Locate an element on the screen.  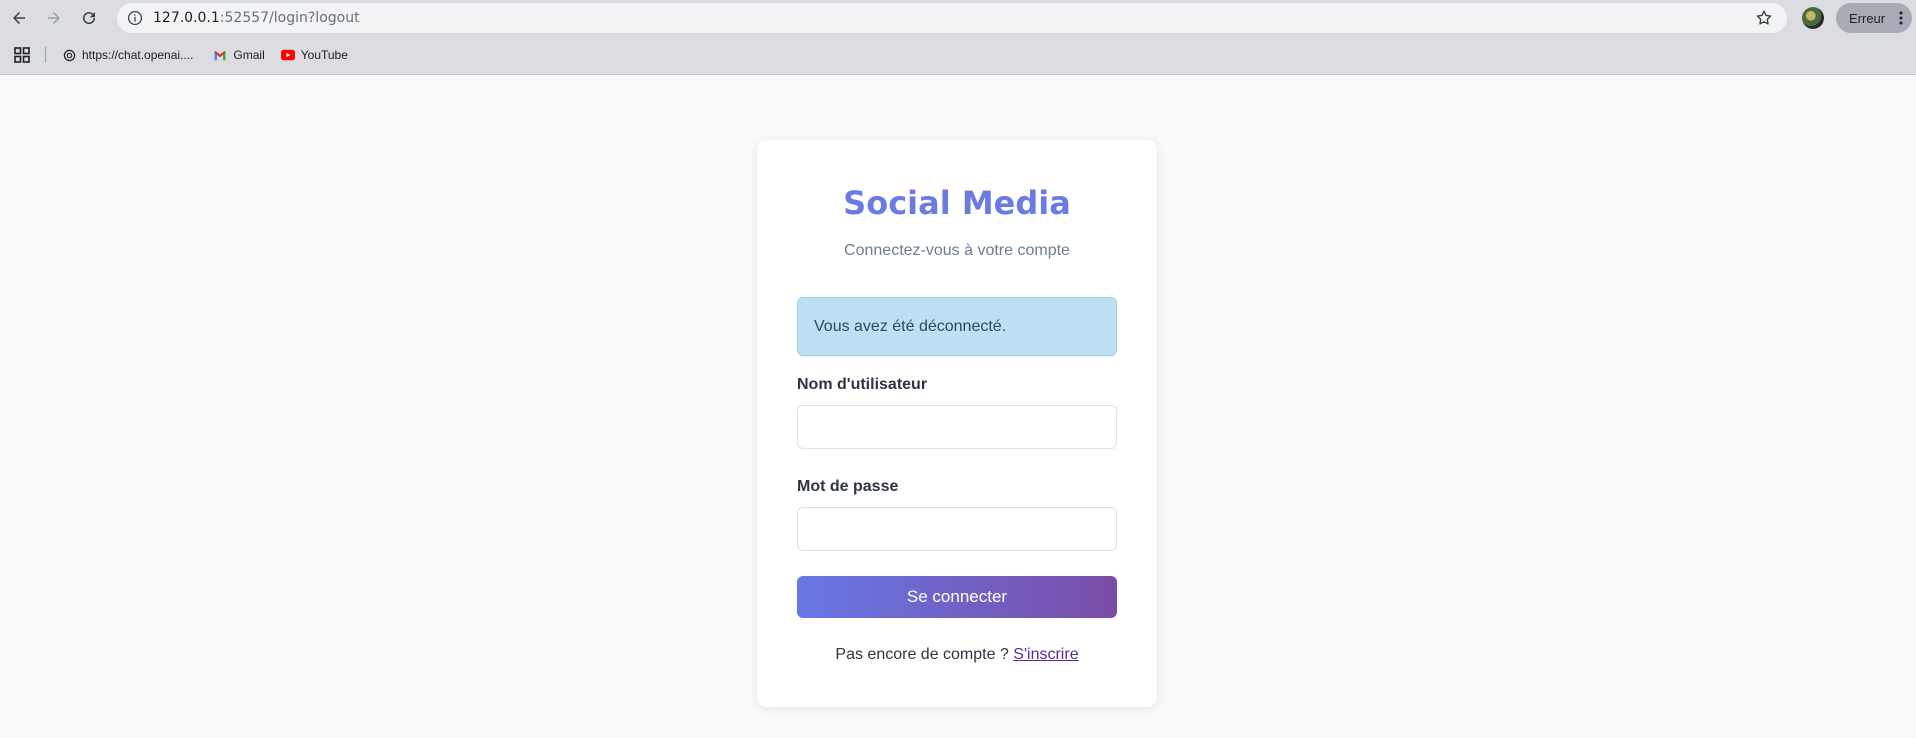
browser-toolbar: 127.0.0.1:52557/login?logout Erreur is located at coordinates (958, 18).